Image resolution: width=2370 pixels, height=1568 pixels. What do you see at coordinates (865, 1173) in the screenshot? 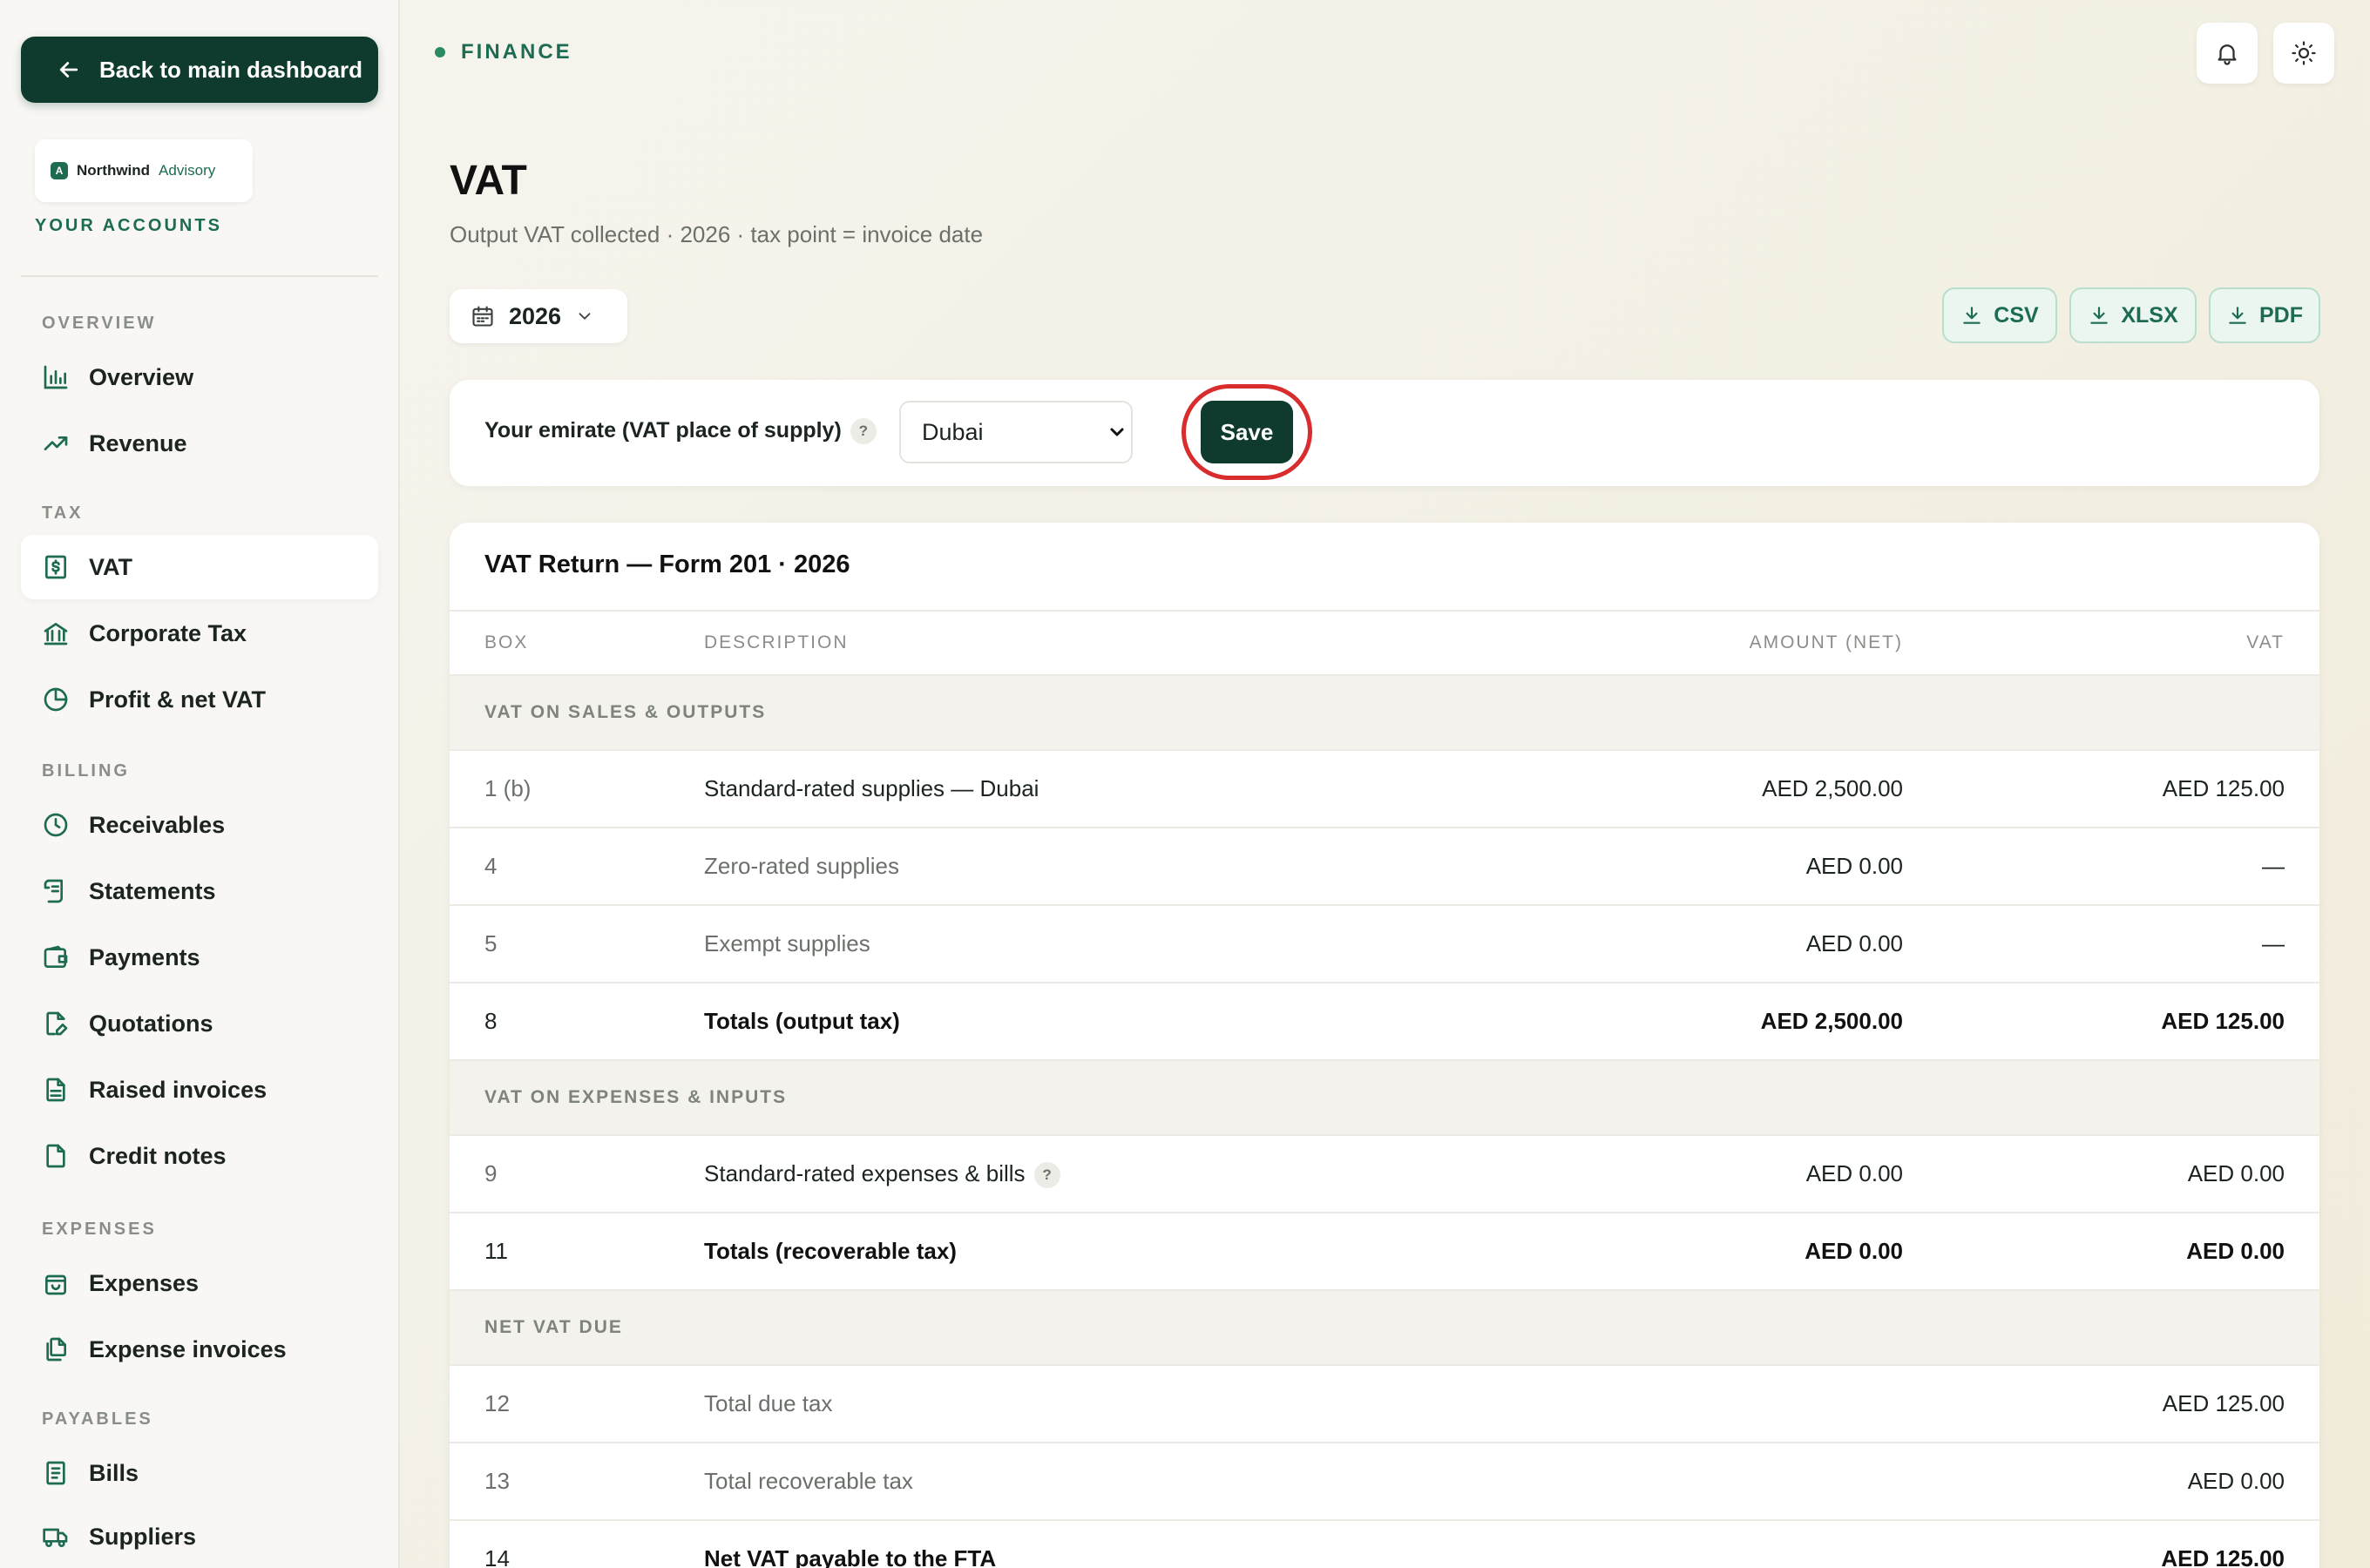
I see `cell-description-text: Standard-rated expenses & bills` at bounding box center [865, 1173].